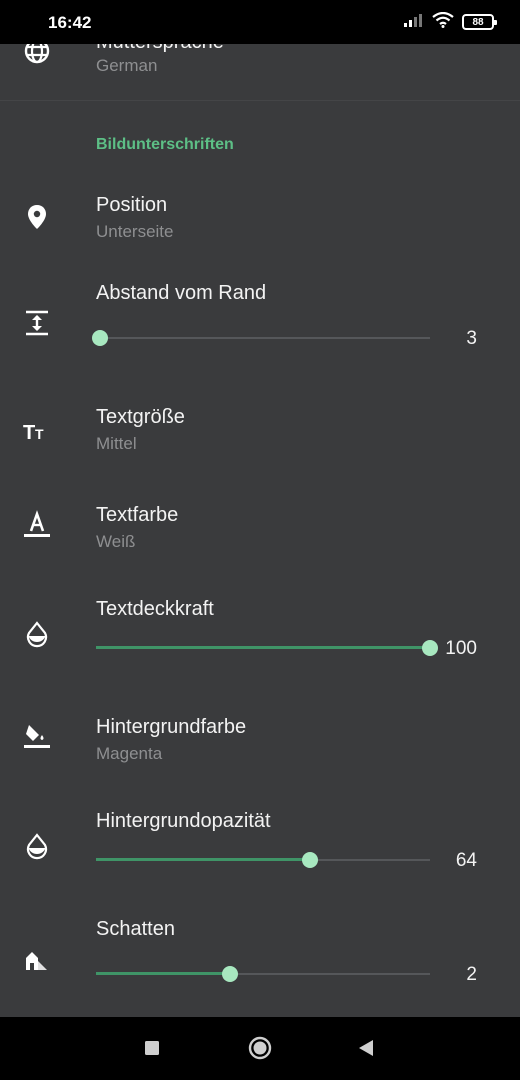  Describe the element at coordinates (70, 22) in the screenshot. I see `status-time: 16:42` at that location.